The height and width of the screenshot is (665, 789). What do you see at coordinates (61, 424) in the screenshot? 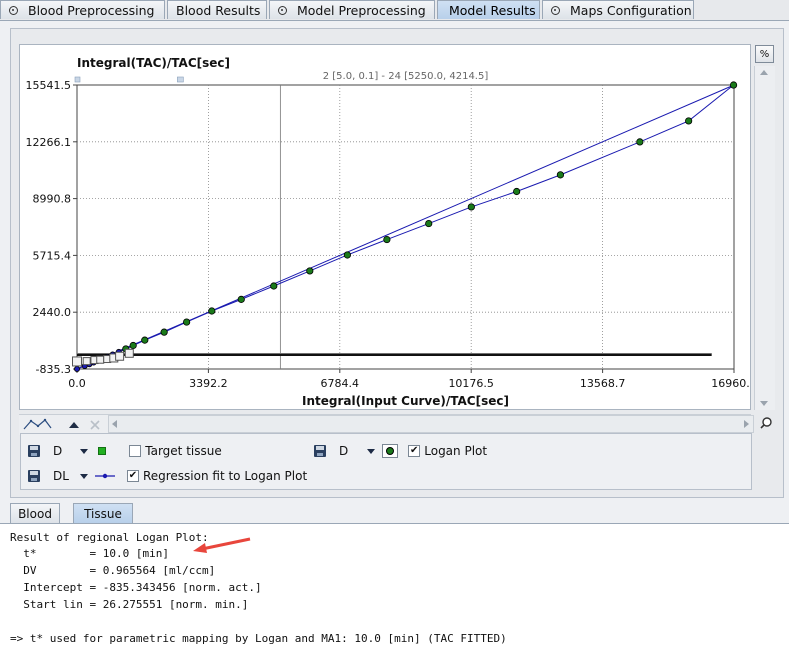
I see `plot-tools` at bounding box center [61, 424].